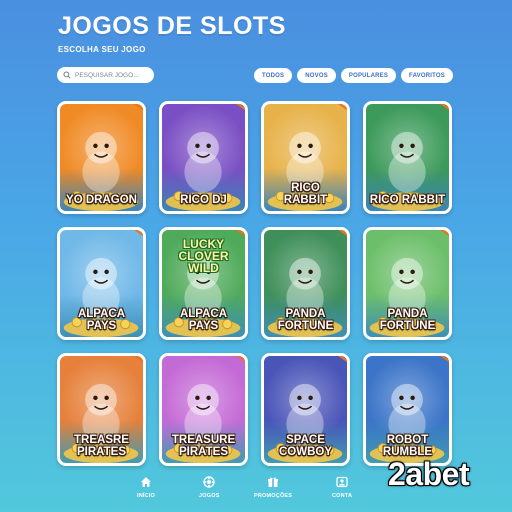  Describe the element at coordinates (203, 200) in the screenshot. I see `game-title: RICO DJ` at that location.